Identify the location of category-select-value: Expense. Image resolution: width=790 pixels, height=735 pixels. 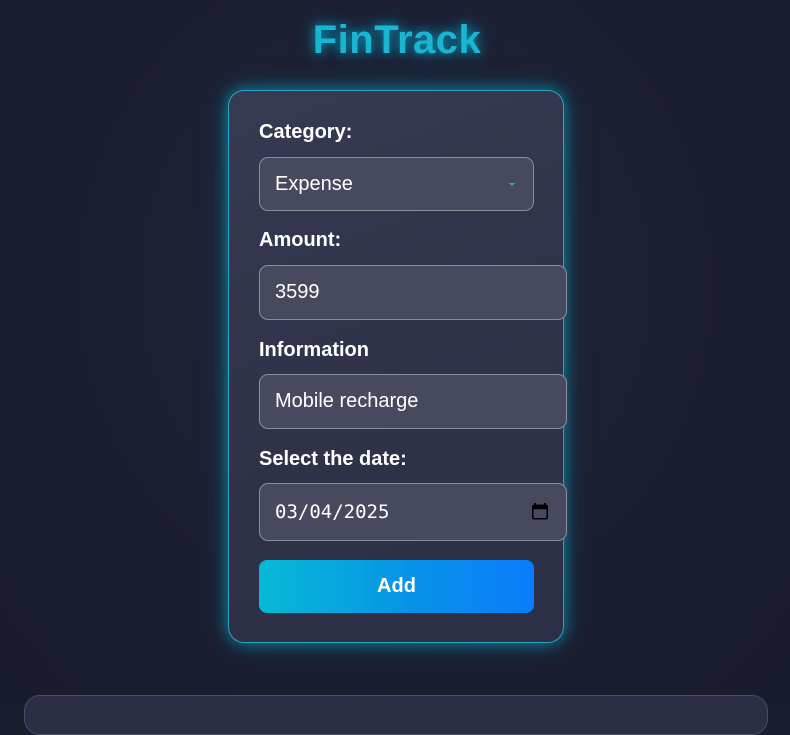
(314, 183).